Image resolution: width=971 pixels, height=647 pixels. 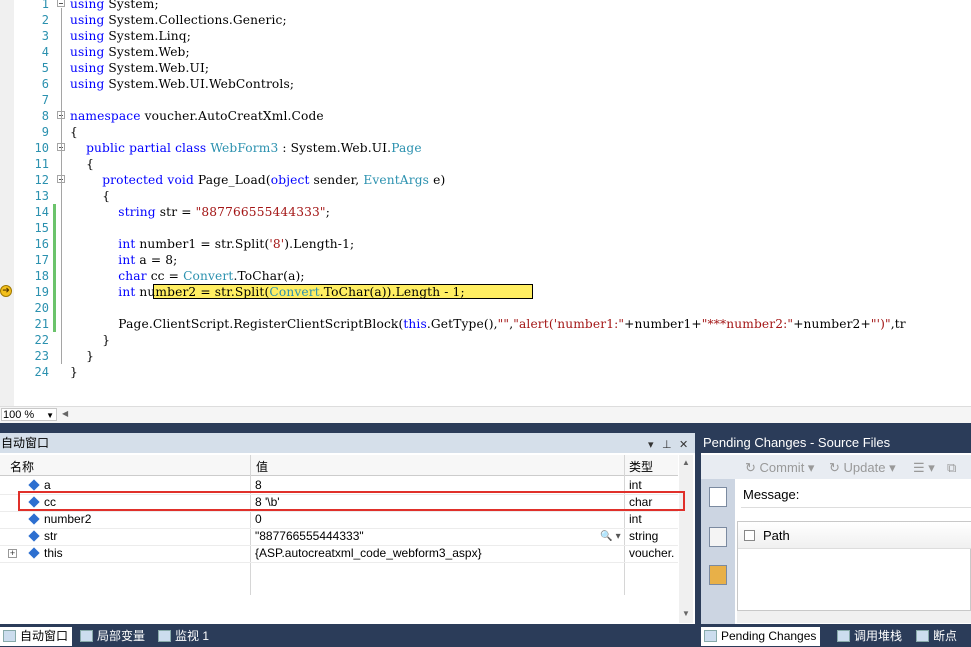 I want to click on close-icon: ✕, so click(x=683, y=445).